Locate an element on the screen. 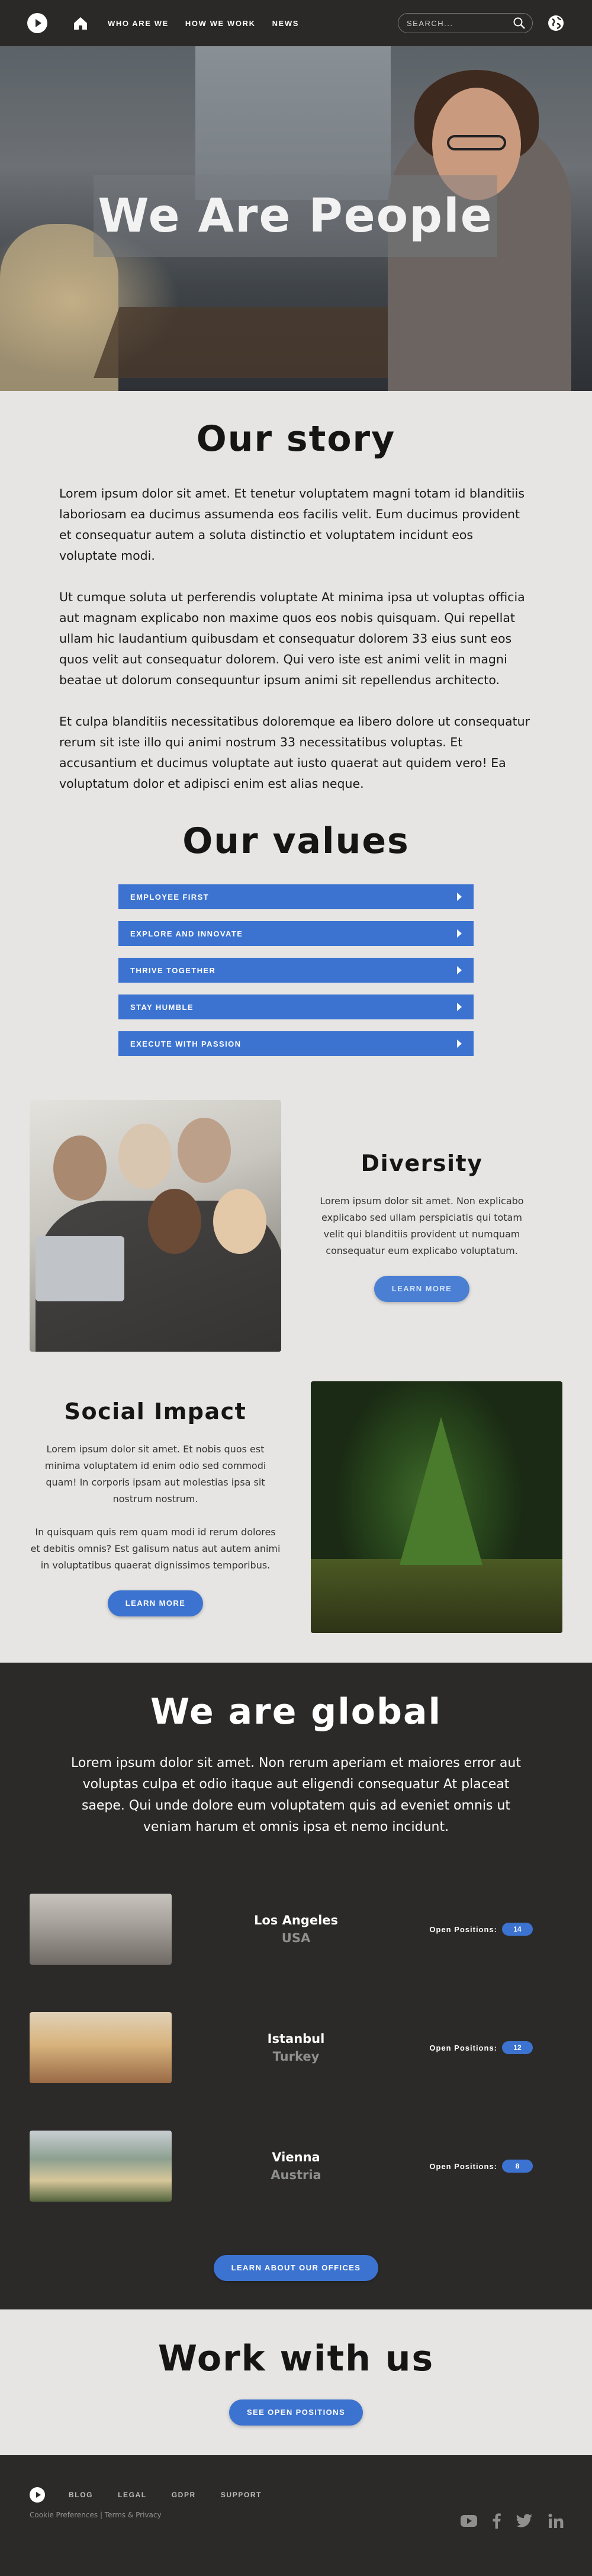 This screenshot has width=592, height=2576. global-button-wrap: LEARN ABOUT OUR OFFICES is located at coordinates (296, 2268).